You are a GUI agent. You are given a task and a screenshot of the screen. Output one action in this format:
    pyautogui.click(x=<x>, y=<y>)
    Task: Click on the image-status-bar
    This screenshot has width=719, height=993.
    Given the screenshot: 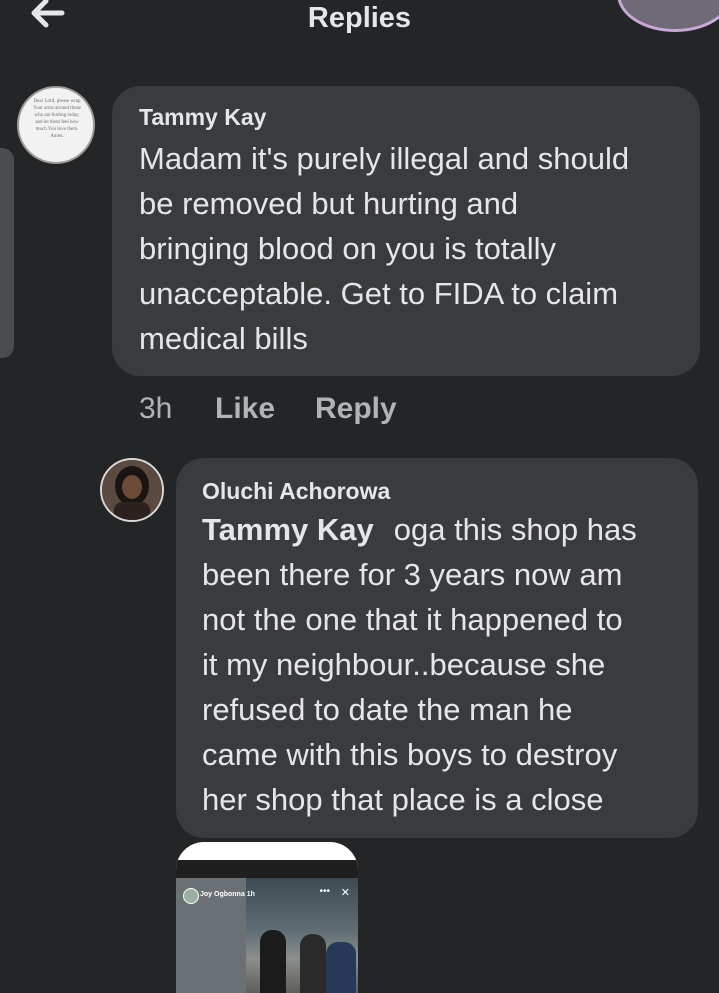 What is the action you would take?
    pyautogui.click(x=267, y=869)
    